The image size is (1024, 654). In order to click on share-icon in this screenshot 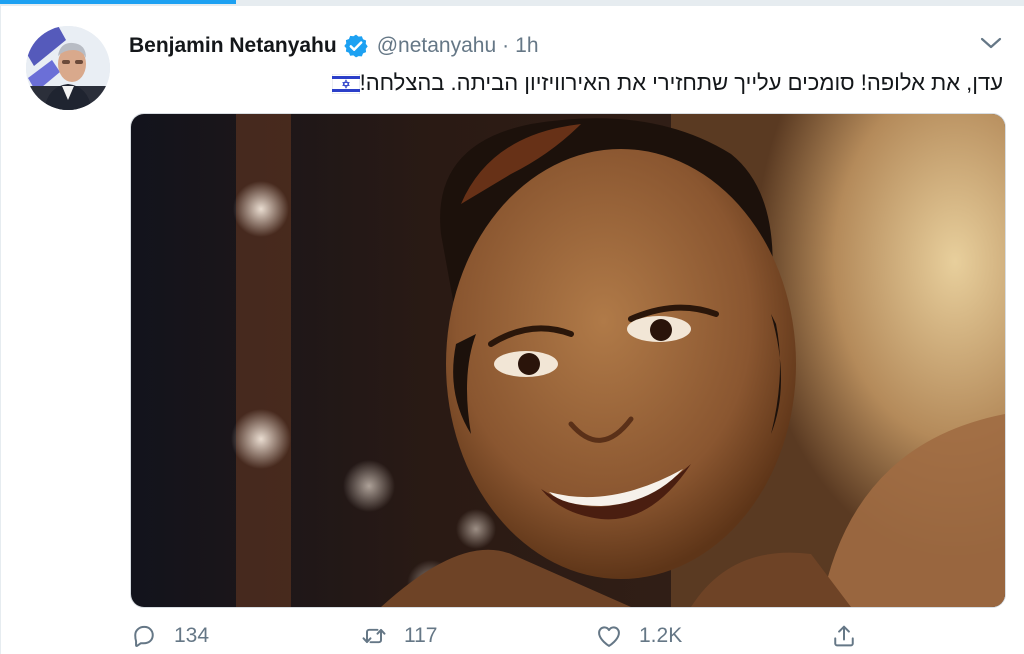, I will do `click(844, 636)`.